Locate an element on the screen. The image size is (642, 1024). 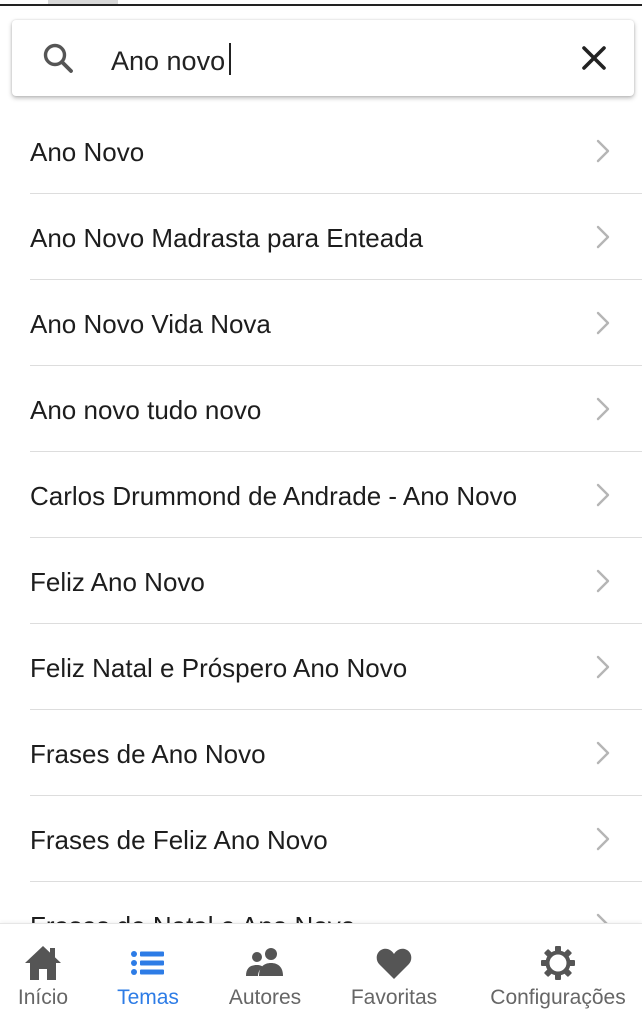
search-input: Ano novo is located at coordinates (171, 60).